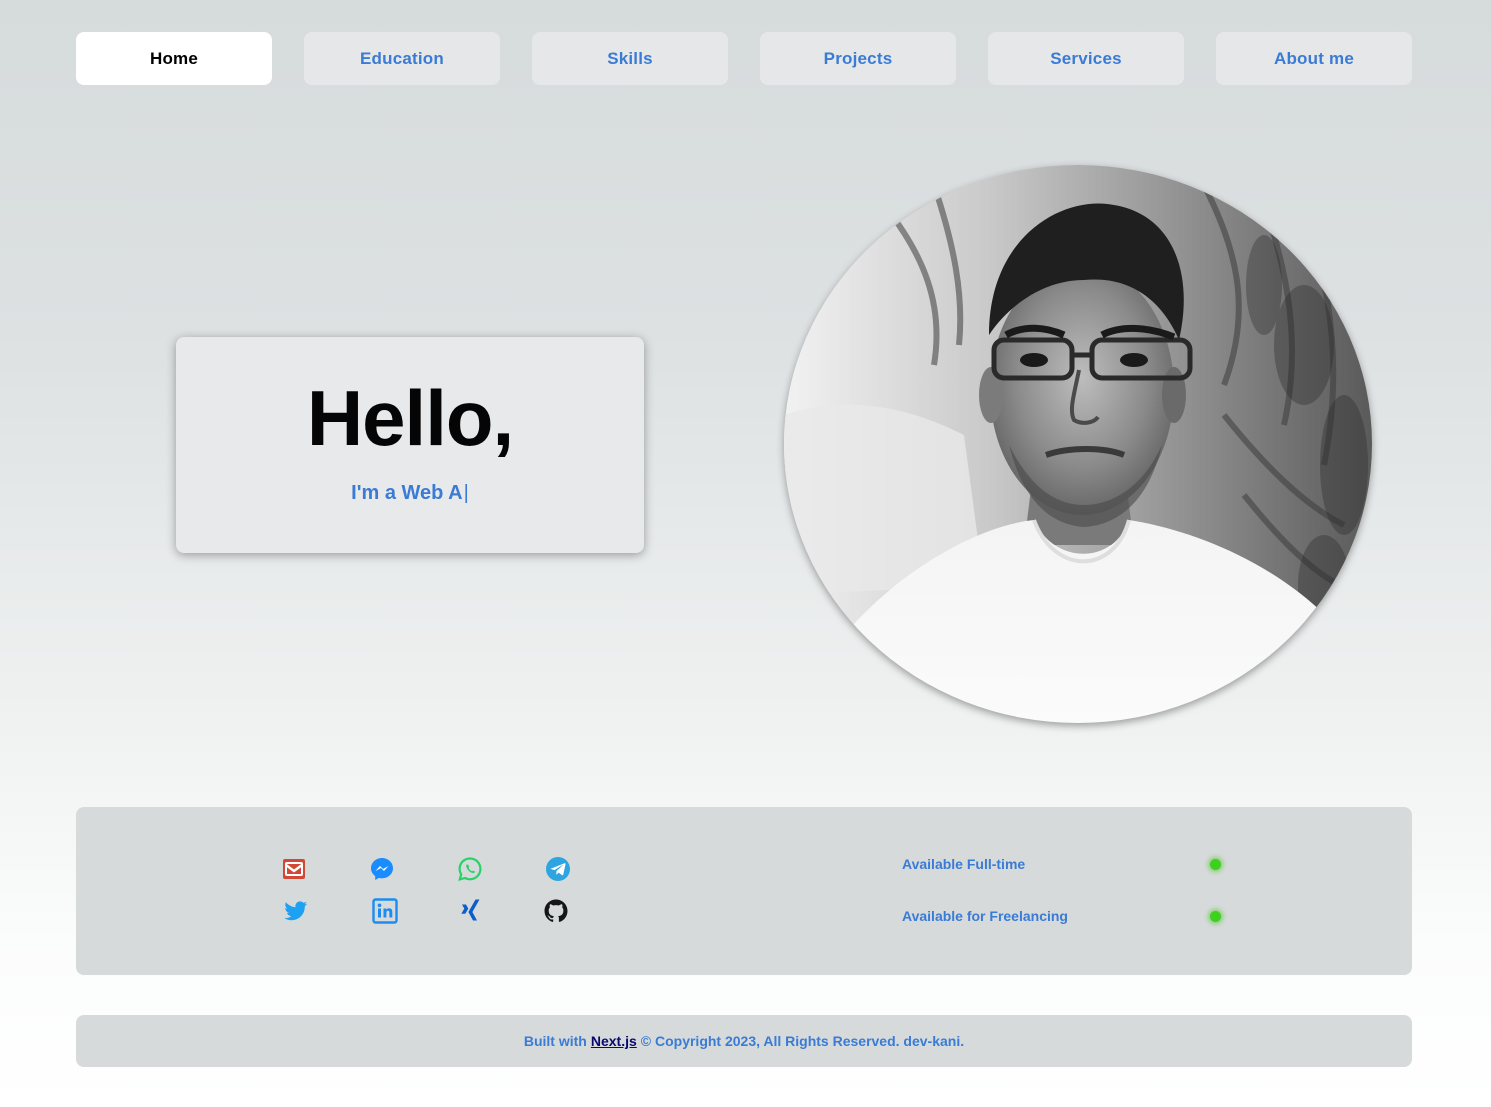  I want to click on github-icon, so click(556, 911).